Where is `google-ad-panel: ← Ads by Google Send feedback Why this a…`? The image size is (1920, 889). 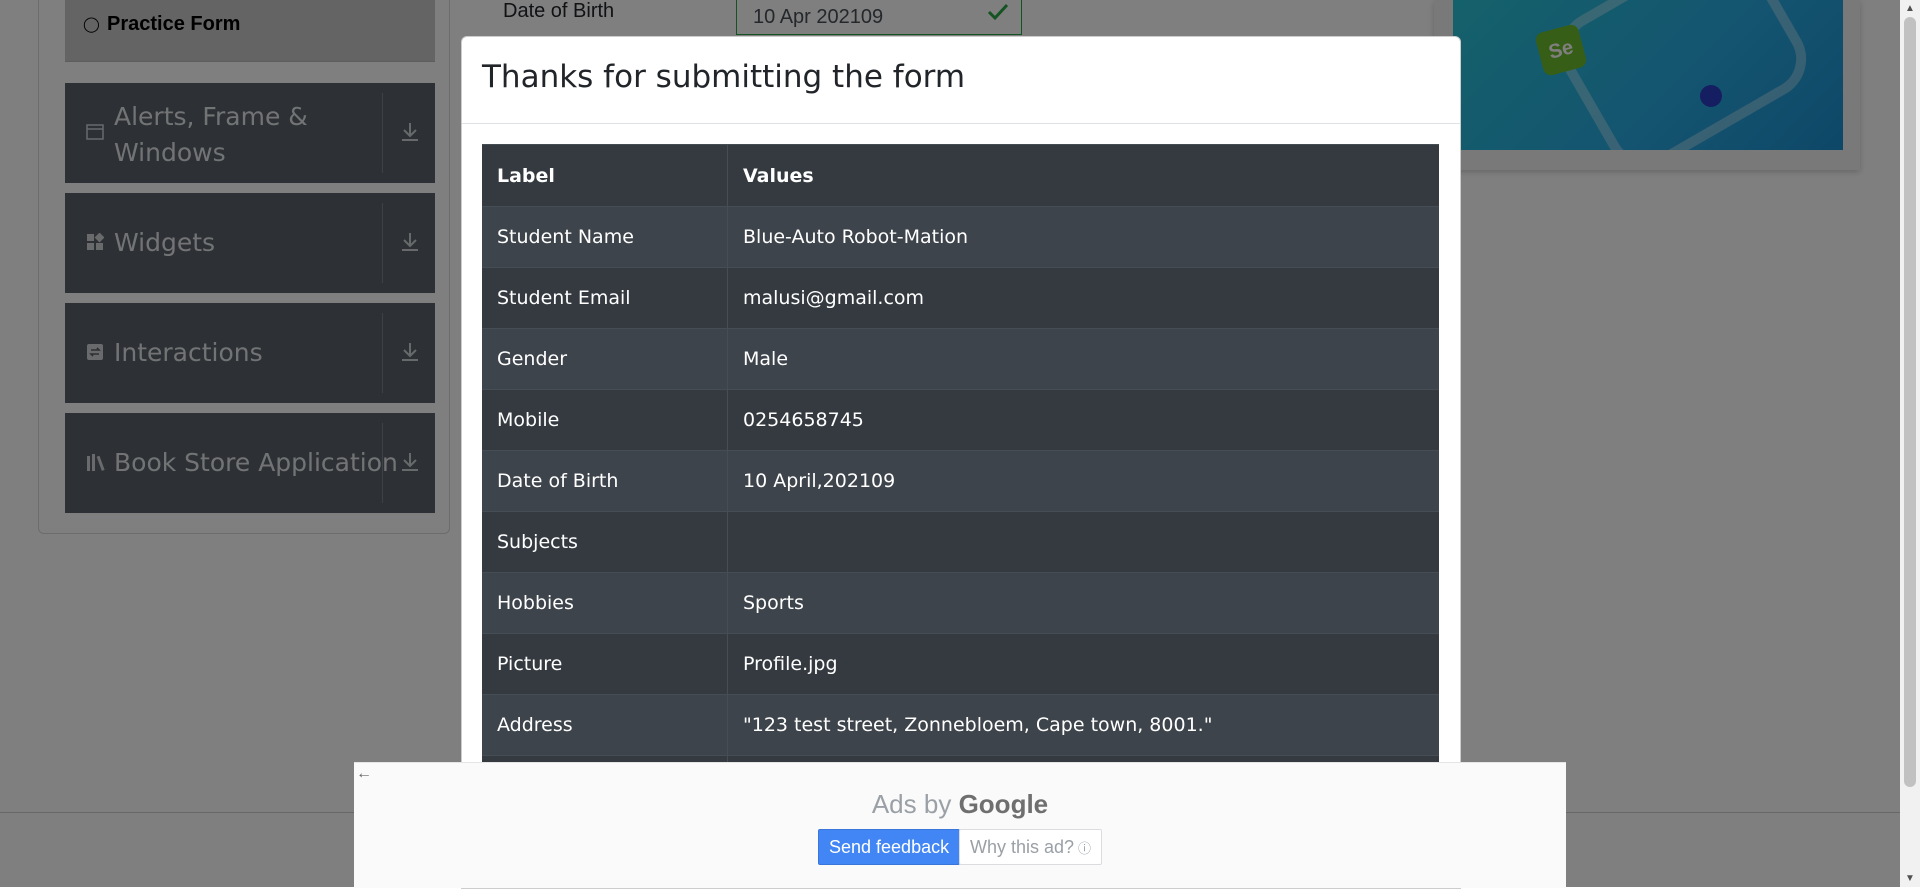
google-ad-panel: ← Ads by Google Send feedback Why this a… is located at coordinates (960, 825).